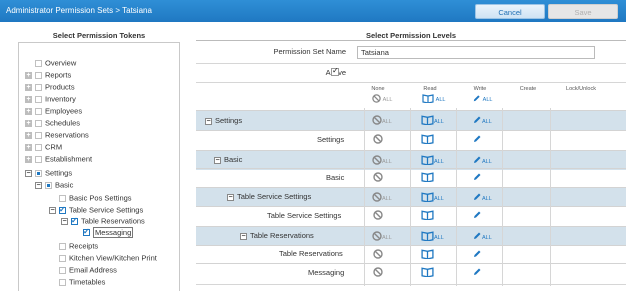  Describe the element at coordinates (96, 210) in the screenshot. I see `tree-item-table-service-settings: − Table Service Settings` at that location.